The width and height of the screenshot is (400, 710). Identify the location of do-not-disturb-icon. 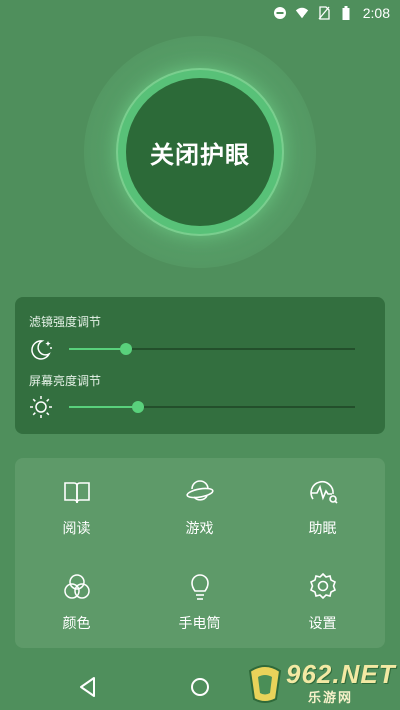
(280, 13).